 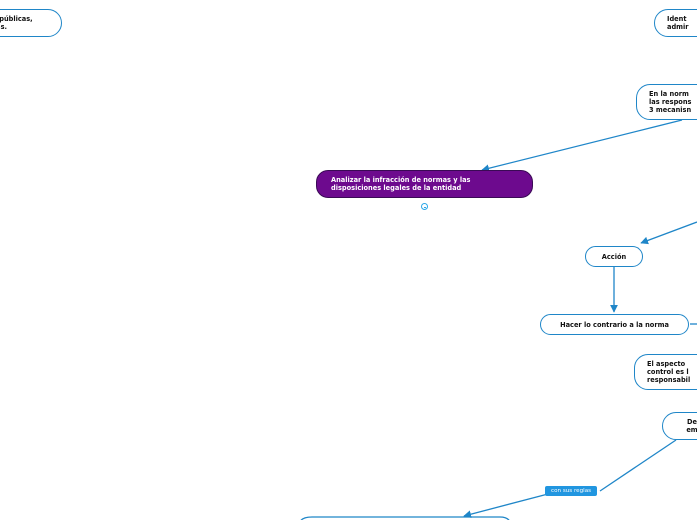 I want to click on node-top-left: s públicas, tas., so click(x=31, y=23).